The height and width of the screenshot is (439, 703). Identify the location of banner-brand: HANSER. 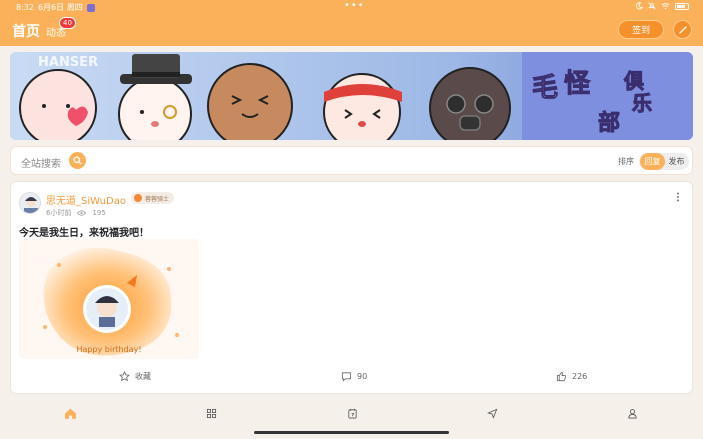
(68, 62).